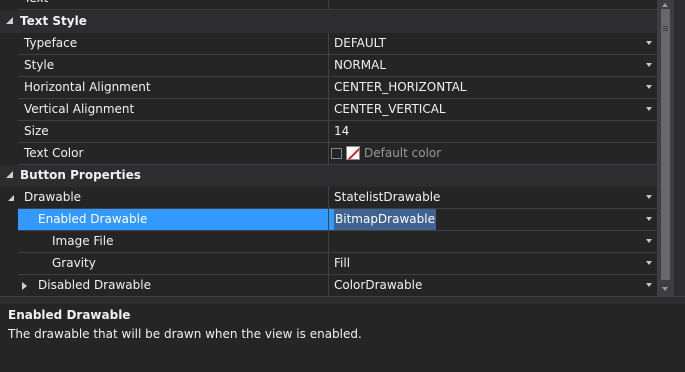  I want to click on image-file-dropdown, so click(493, 241).